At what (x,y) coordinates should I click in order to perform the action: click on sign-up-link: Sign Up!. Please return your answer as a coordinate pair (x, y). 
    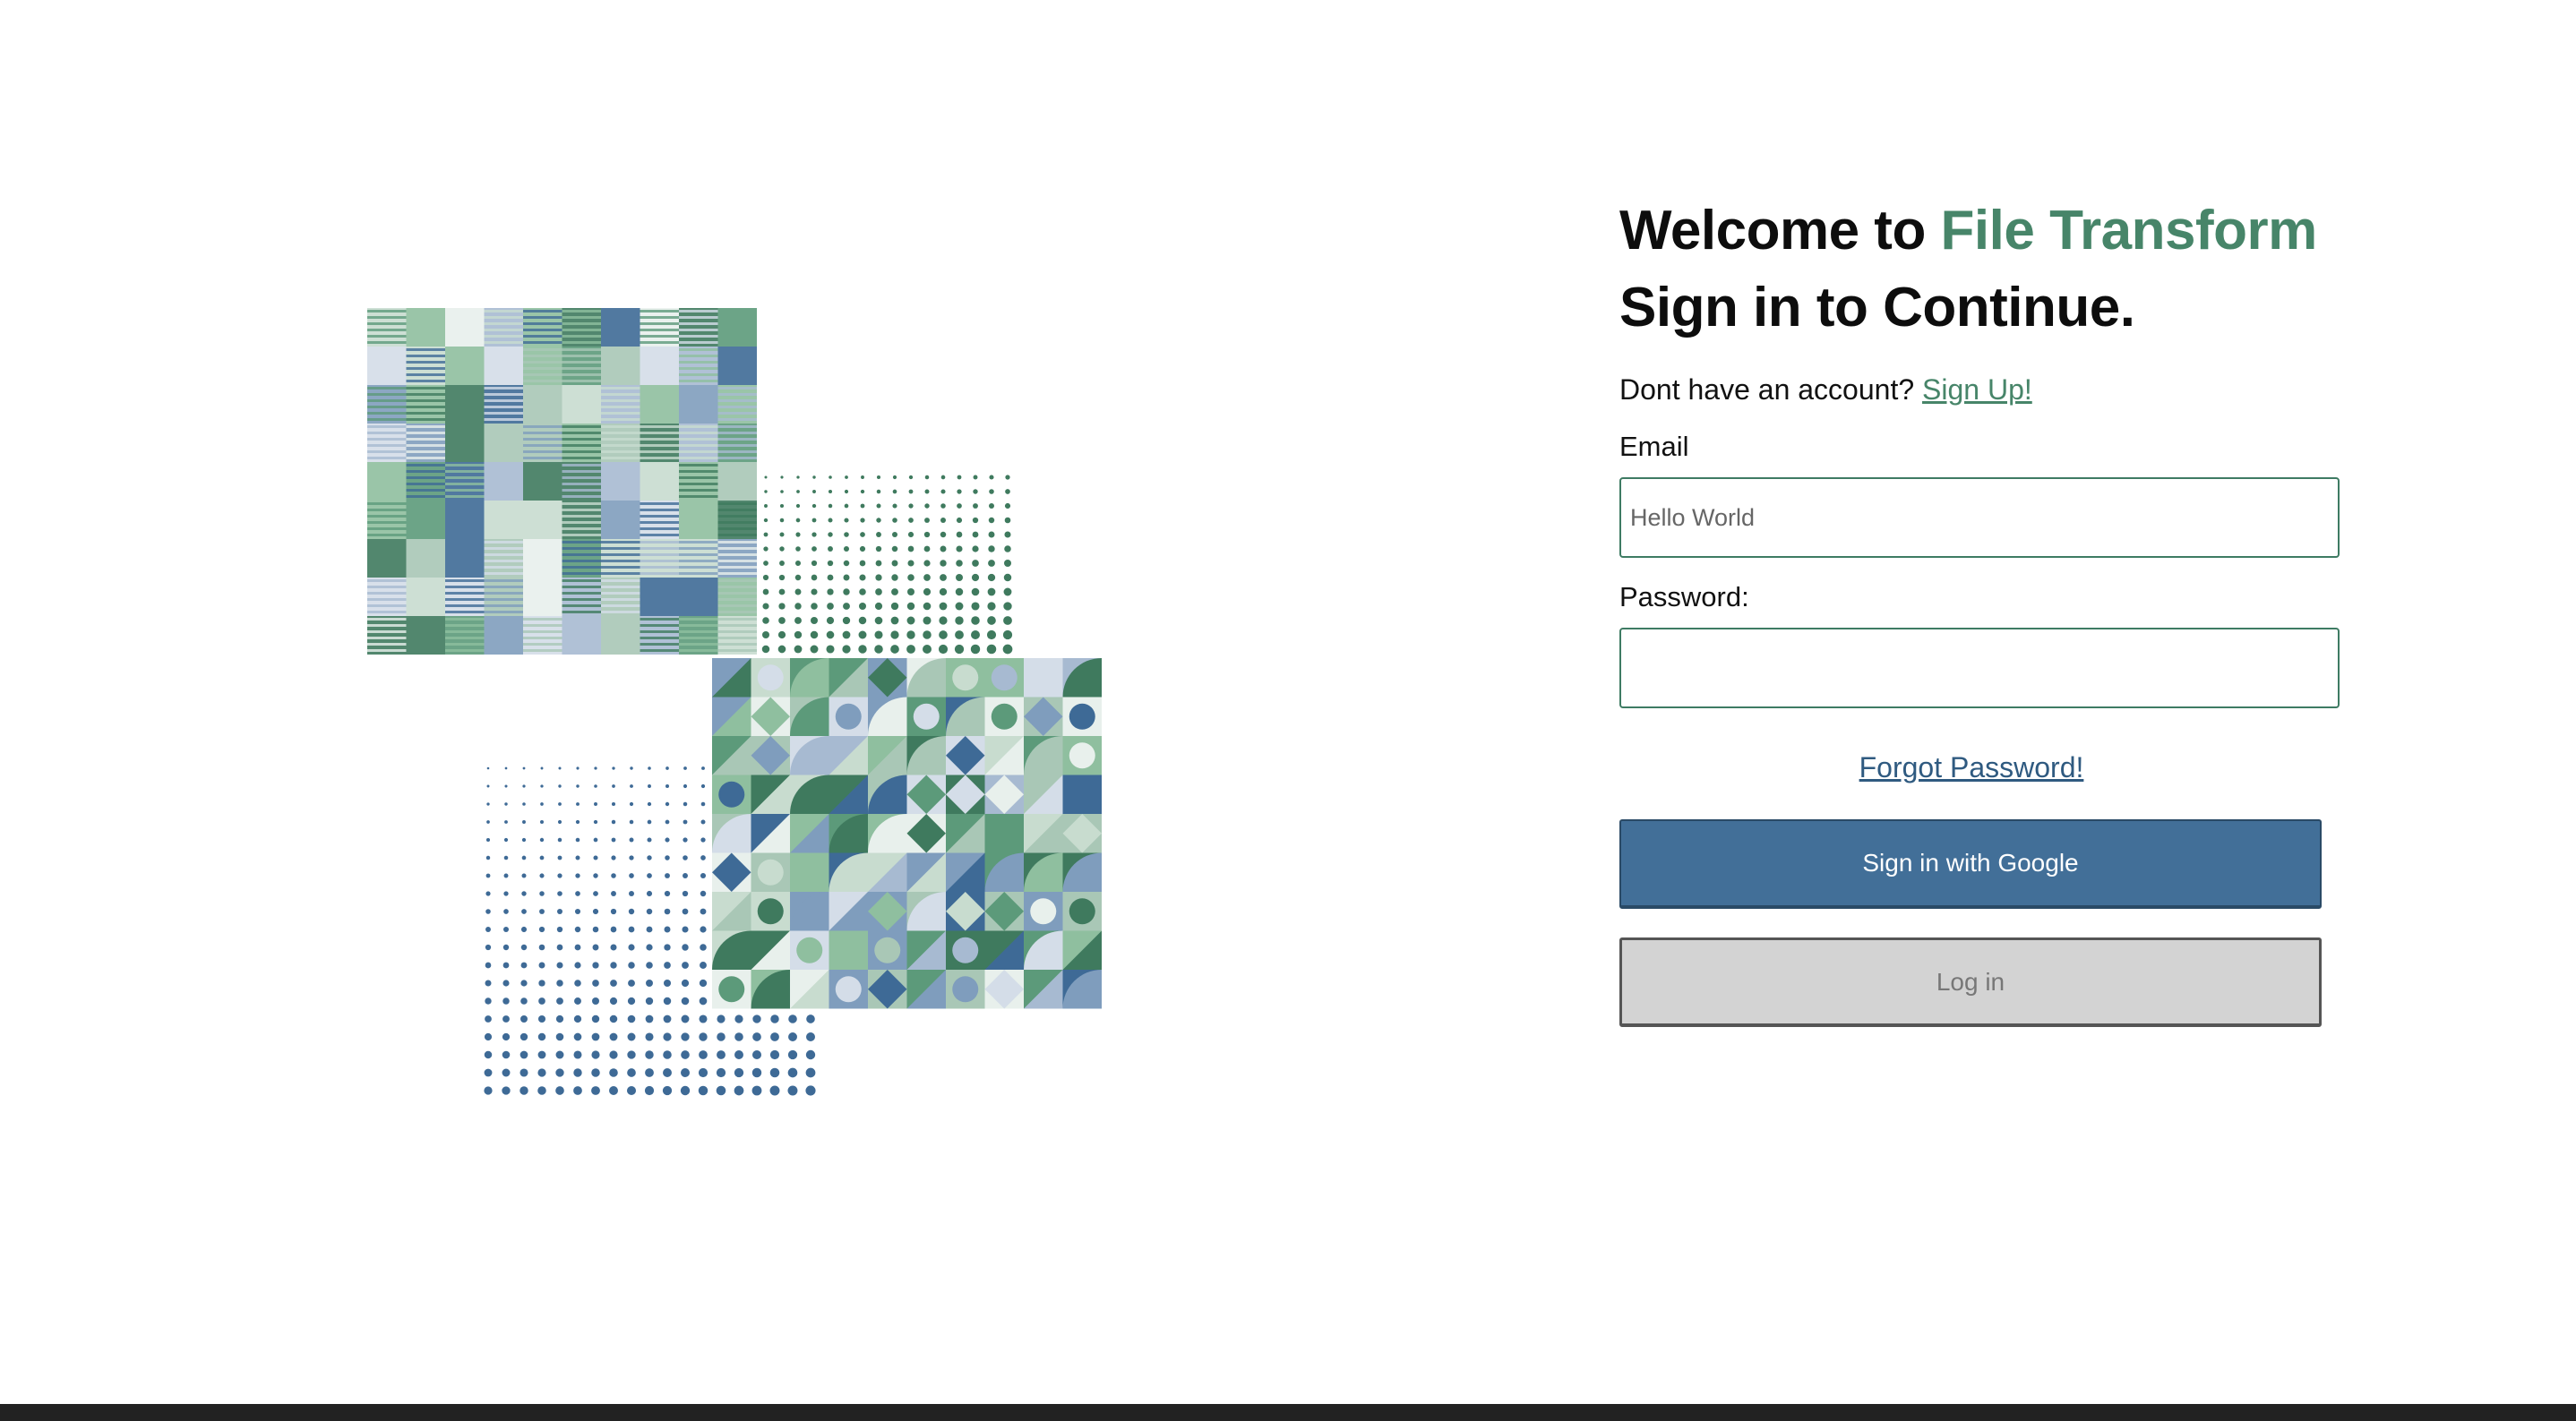
    Looking at the image, I should click on (1977, 389).